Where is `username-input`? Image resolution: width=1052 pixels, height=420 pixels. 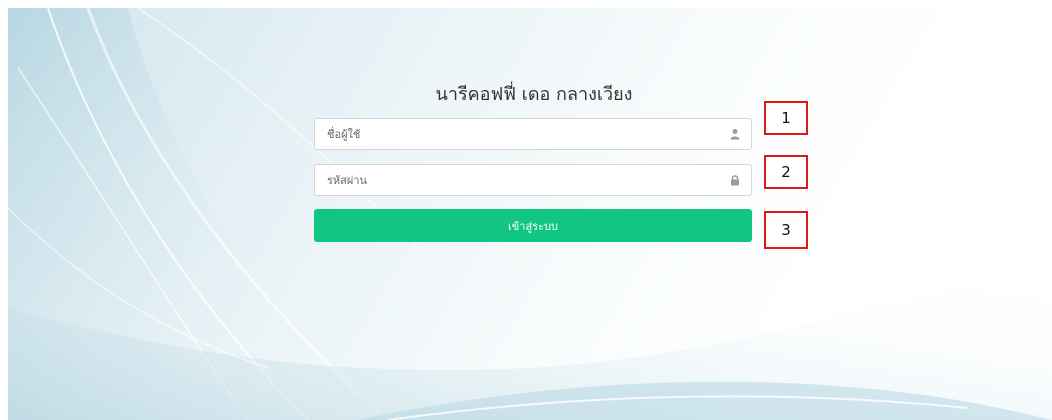 username-input is located at coordinates (515, 134).